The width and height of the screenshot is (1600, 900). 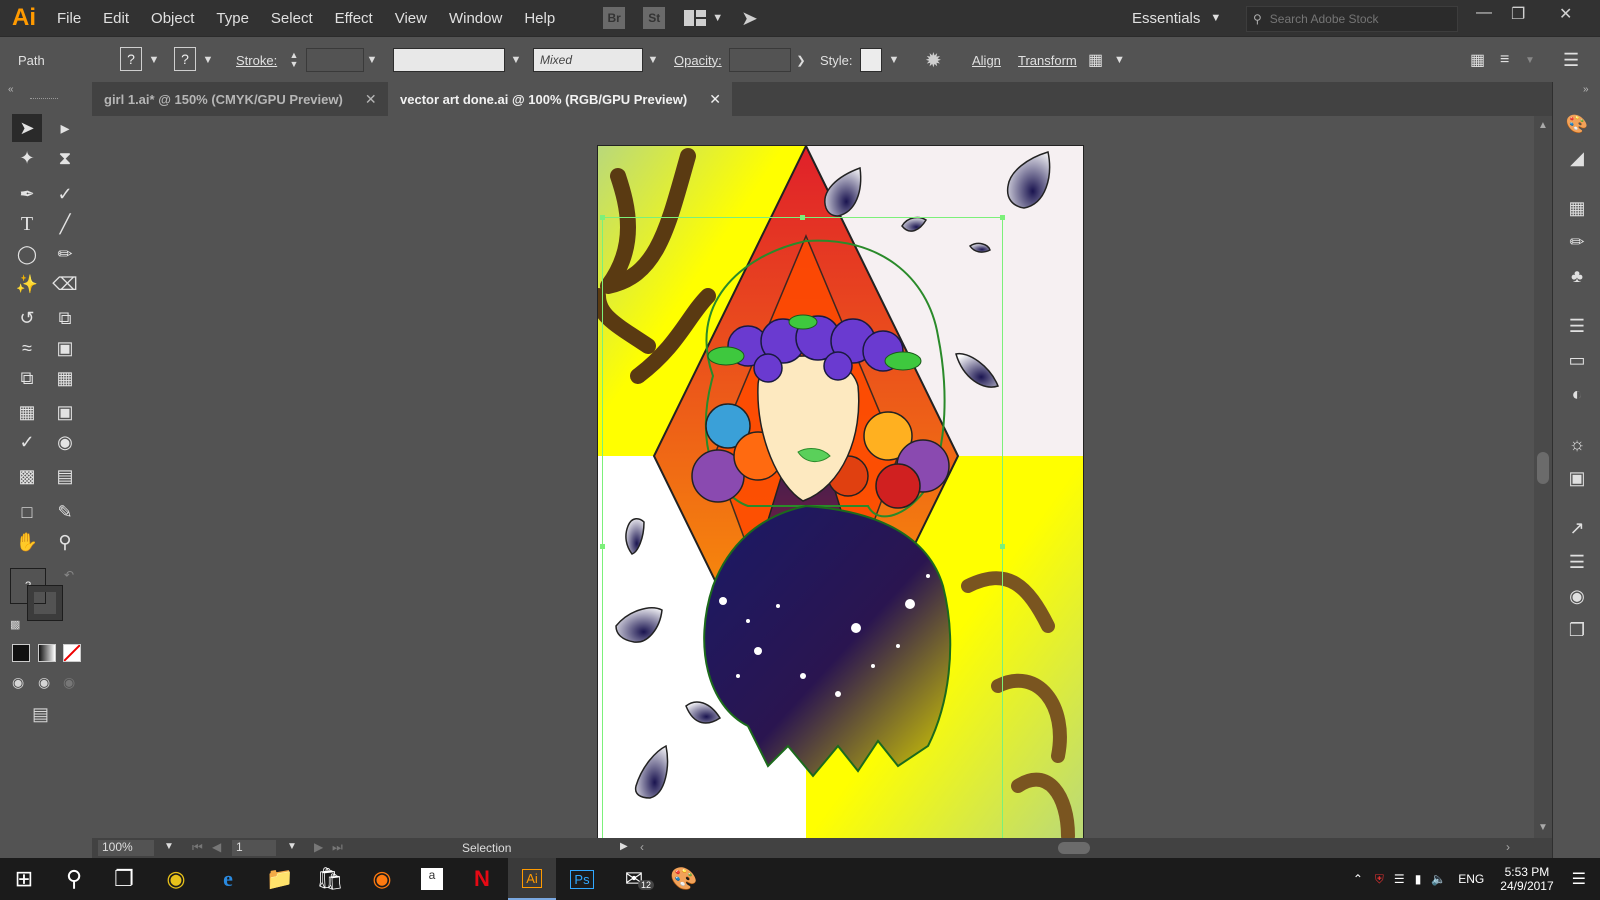 What do you see at coordinates (294, 60) in the screenshot?
I see `stroke-stepper: ▲ ▼` at bounding box center [294, 60].